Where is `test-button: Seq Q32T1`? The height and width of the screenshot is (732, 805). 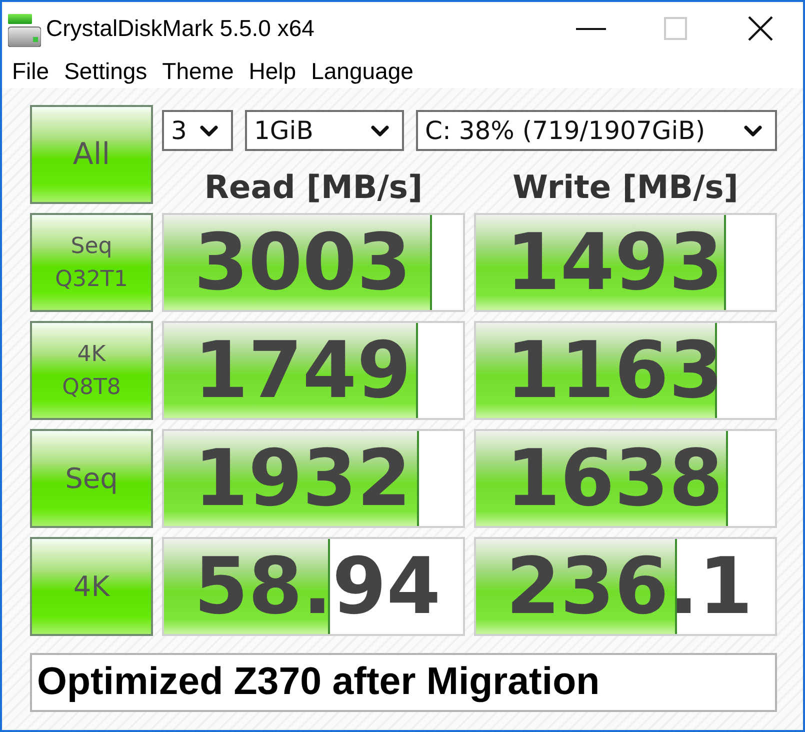
test-button: Seq Q32T1 is located at coordinates (91, 262).